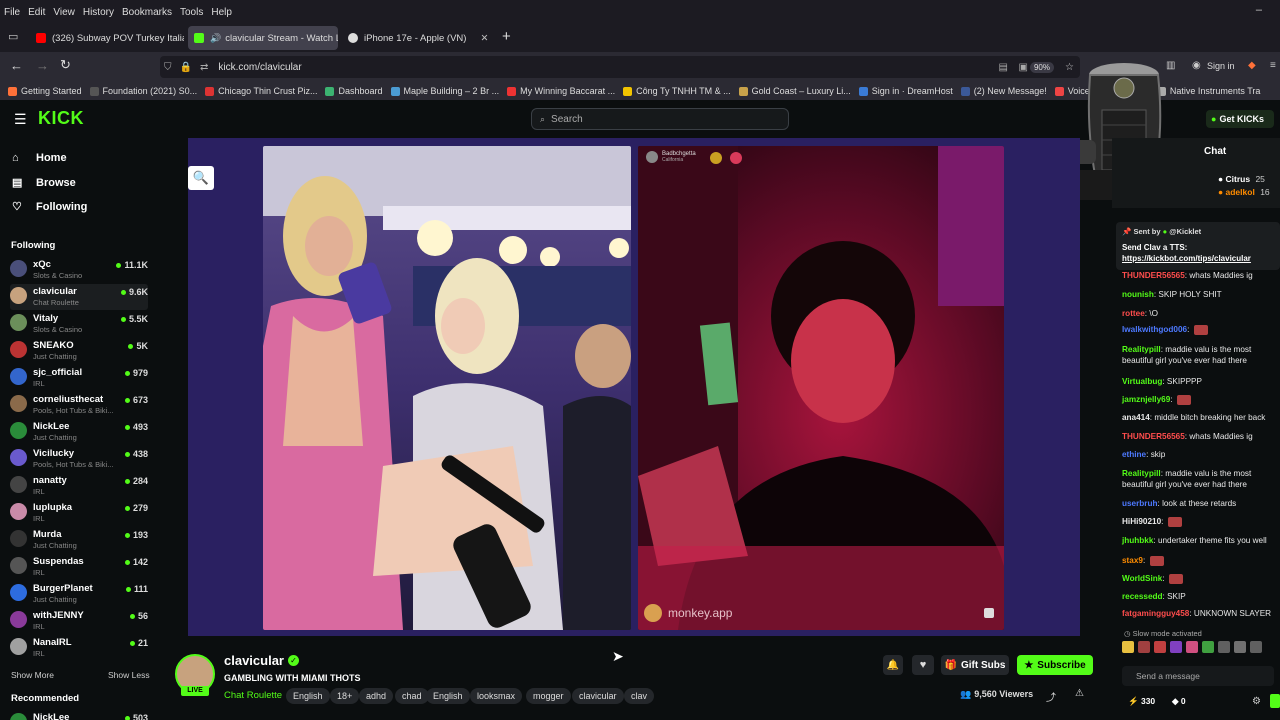 The width and height of the screenshot is (1280, 720). What do you see at coordinates (1138, 294) in the screenshot?
I see `chat-username: nounish` at bounding box center [1138, 294].